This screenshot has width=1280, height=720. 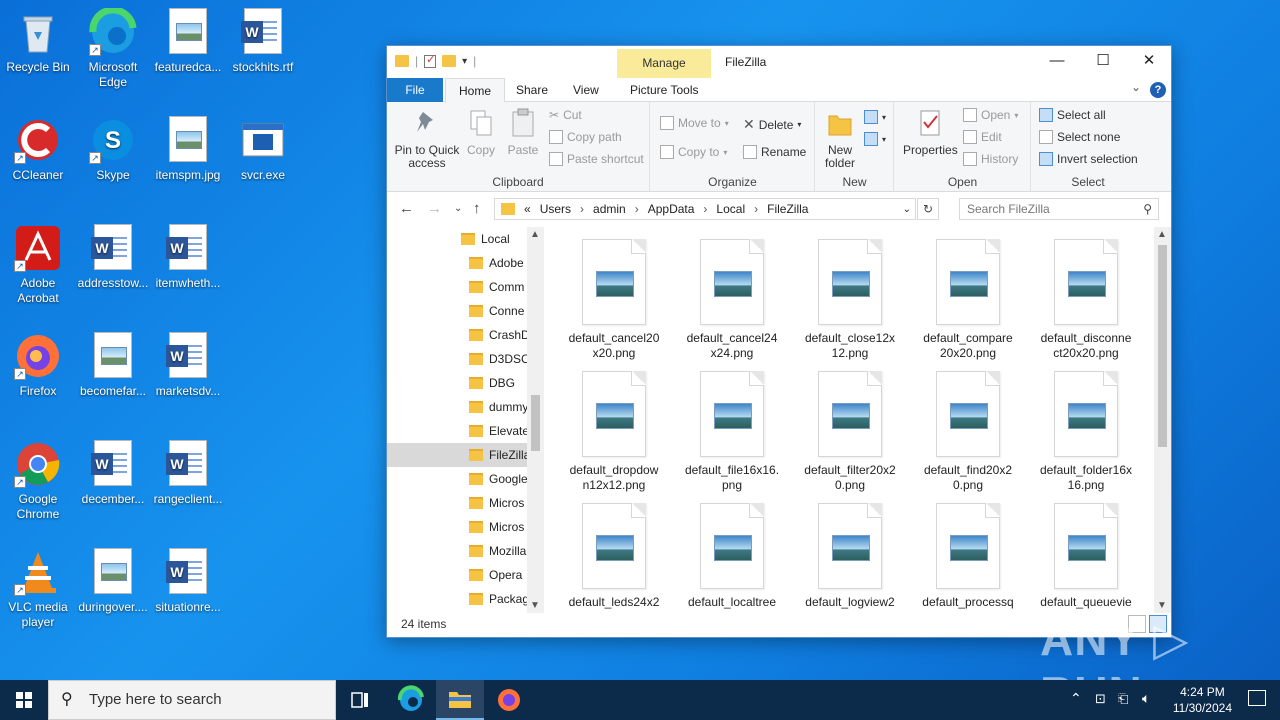 What do you see at coordinates (968, 300) in the screenshot?
I see `file-item: default_compare 20x20.png` at bounding box center [968, 300].